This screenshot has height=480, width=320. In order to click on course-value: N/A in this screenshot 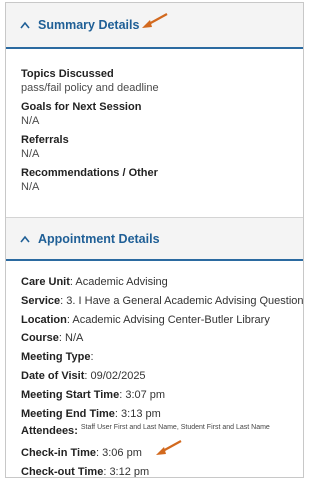, I will do `click(74, 338)`.